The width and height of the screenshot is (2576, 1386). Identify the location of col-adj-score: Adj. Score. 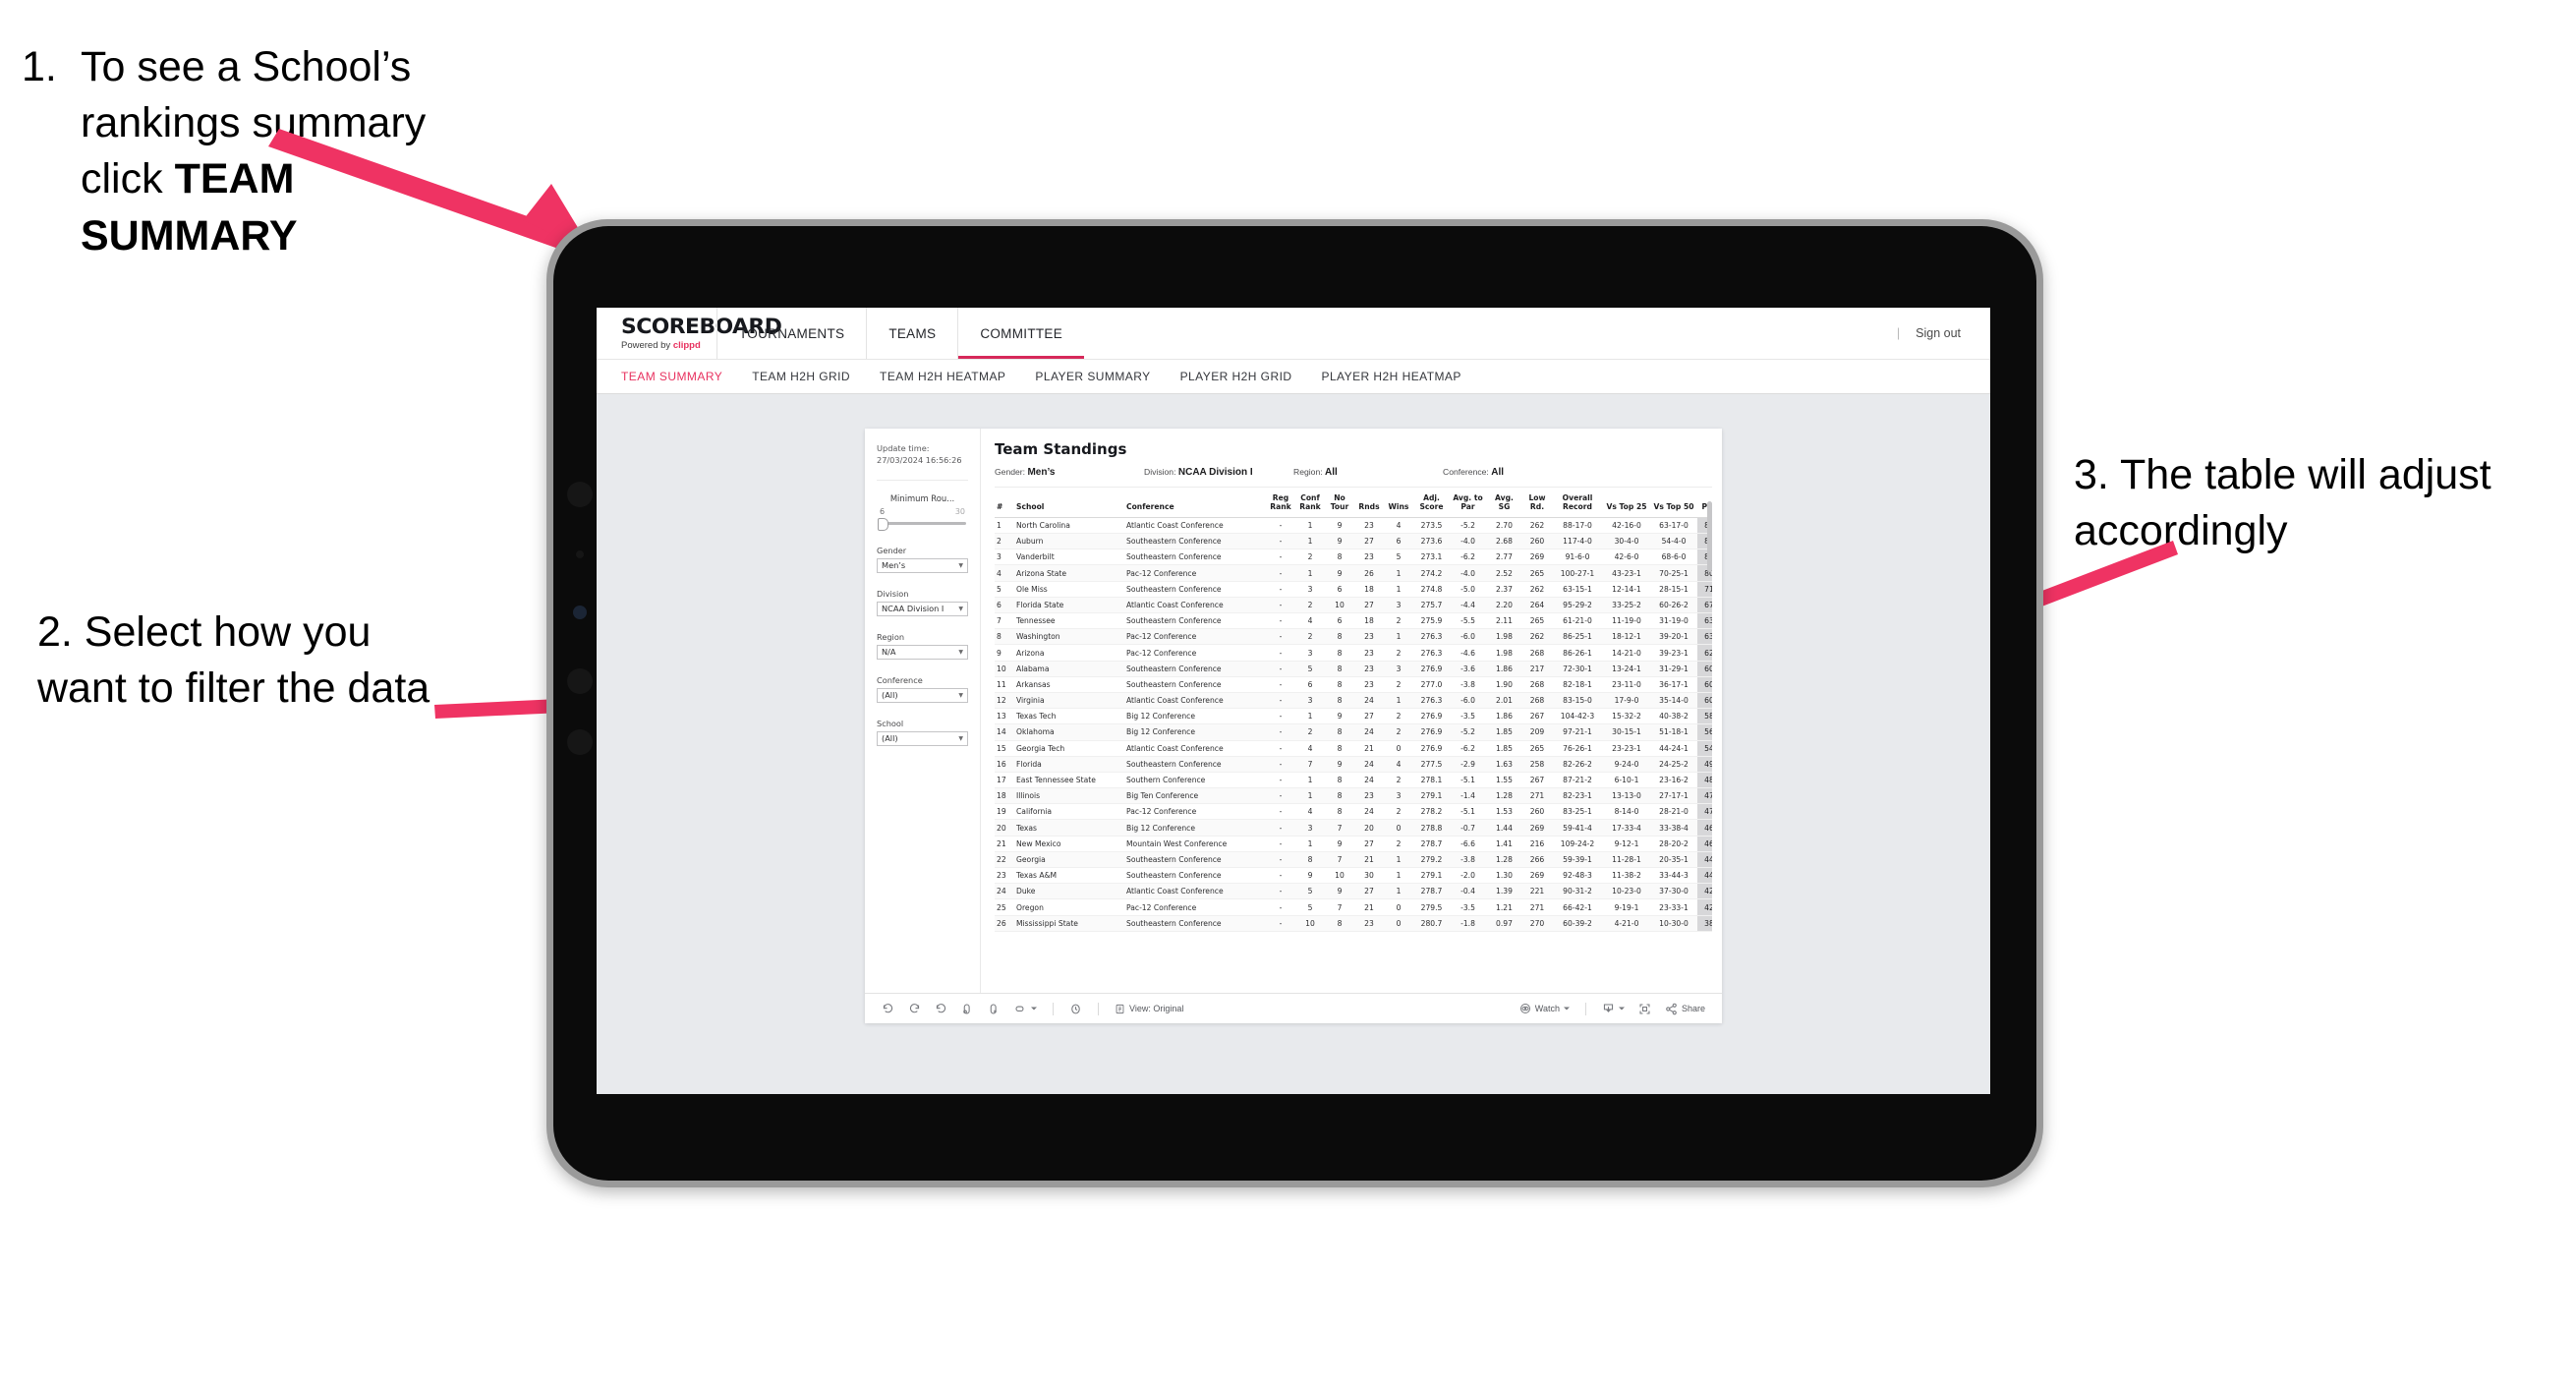
(1432, 503).